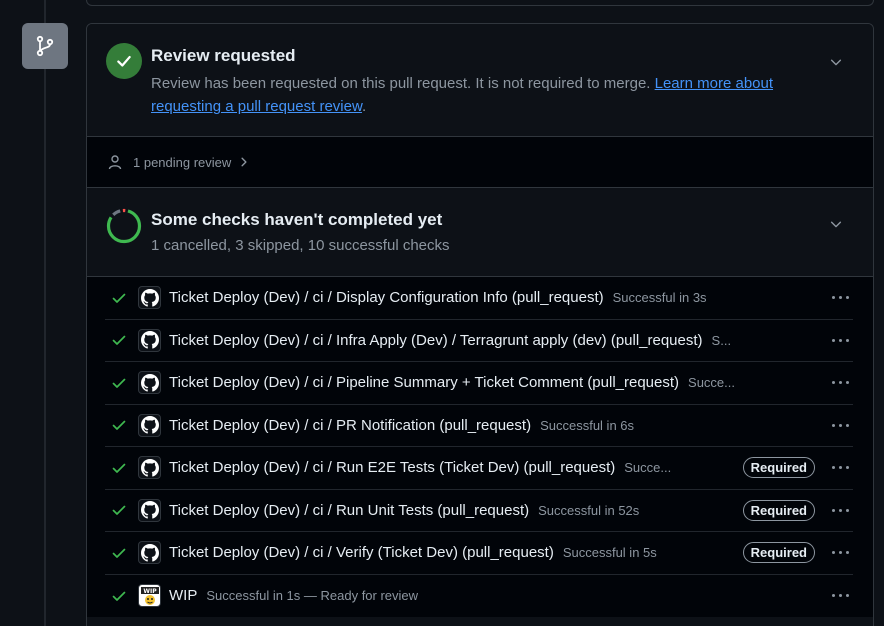 The width and height of the screenshot is (884, 626). What do you see at coordinates (312, 596) in the screenshot?
I see `check-status: Successful in 1s — Ready for review` at bounding box center [312, 596].